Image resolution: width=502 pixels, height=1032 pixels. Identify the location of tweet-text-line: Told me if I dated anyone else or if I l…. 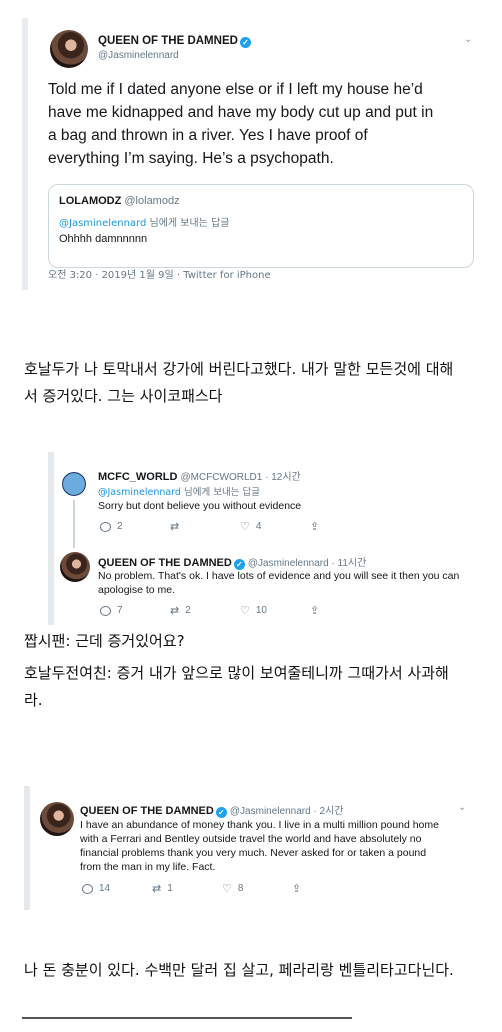
(235, 89).